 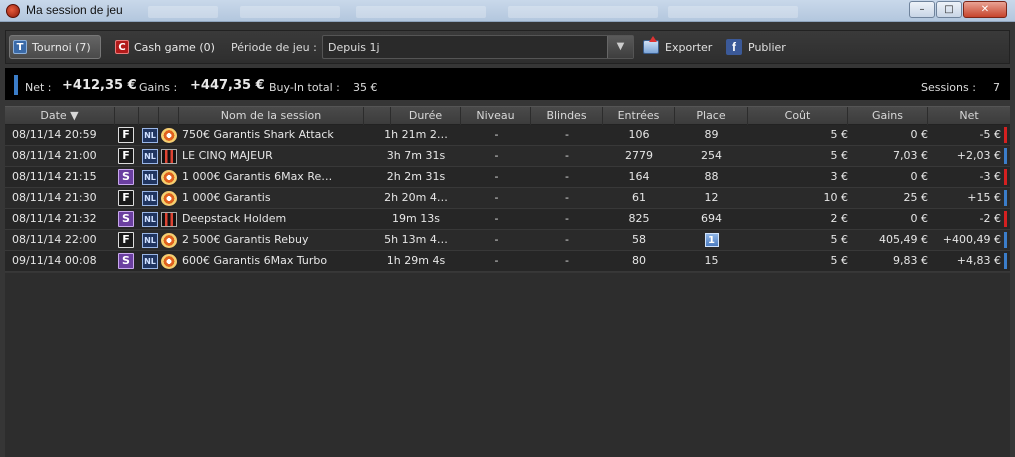 I want to click on place-value: 89, so click(x=711, y=134).